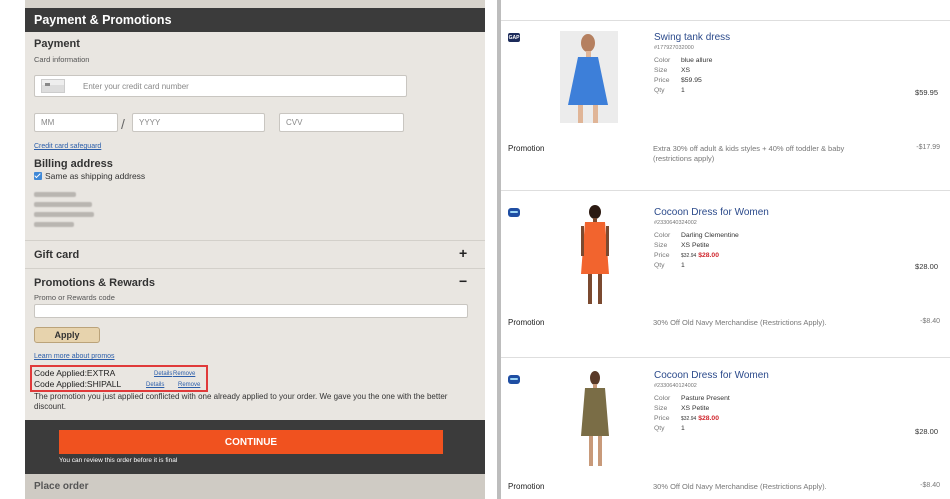 The image size is (950, 499). Describe the element at coordinates (74, 356) in the screenshot. I see `learn-more-promos-link: Learn more about promos` at that location.